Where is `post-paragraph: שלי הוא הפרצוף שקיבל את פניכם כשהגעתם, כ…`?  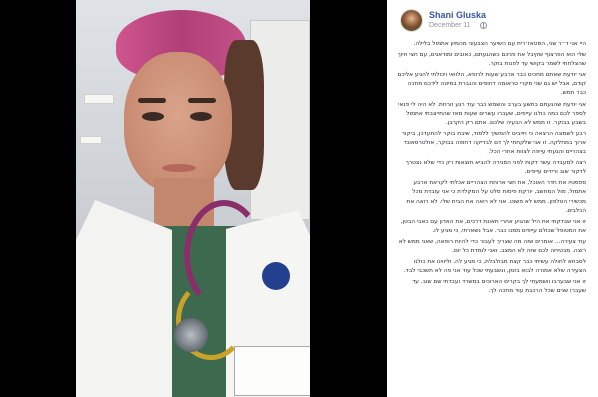 post-paragraph: שלי הוא הפרצוף שקיבל את פניכם כשהגעתם, כ… is located at coordinates (491, 60).